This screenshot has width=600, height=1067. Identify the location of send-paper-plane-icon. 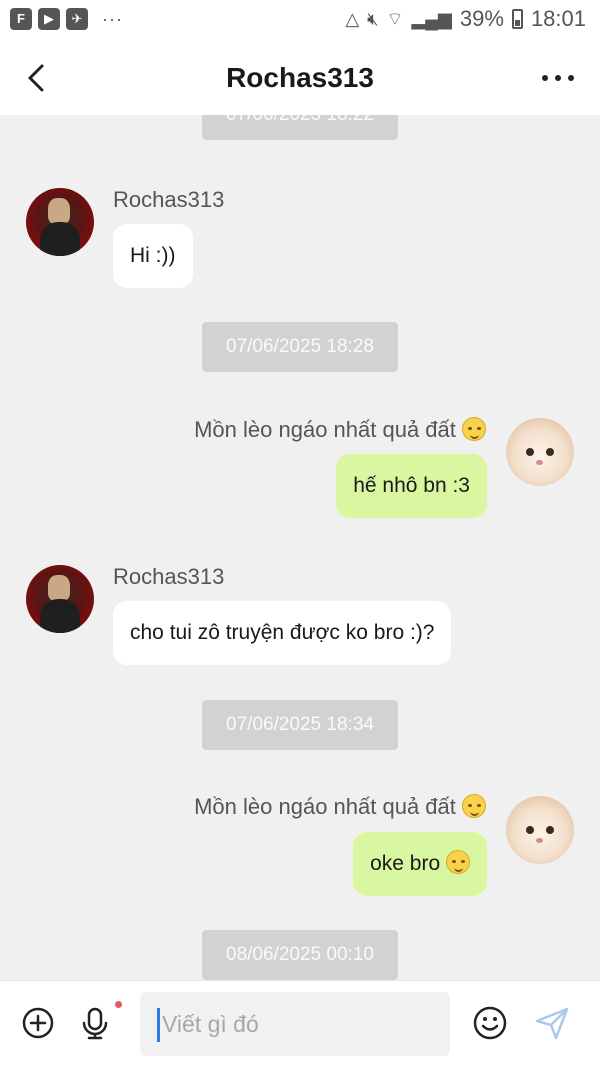
(552, 1023).